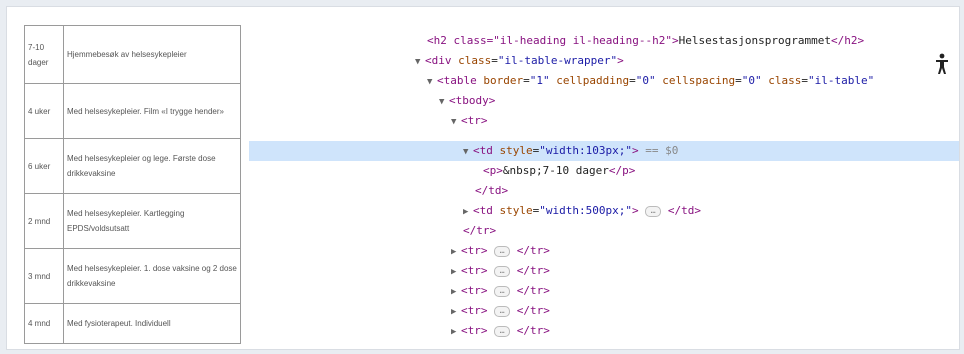  Describe the element at coordinates (152, 54) in the screenshot. I see `description-cell: Hjemmebesøk av helsesykepleier` at that location.